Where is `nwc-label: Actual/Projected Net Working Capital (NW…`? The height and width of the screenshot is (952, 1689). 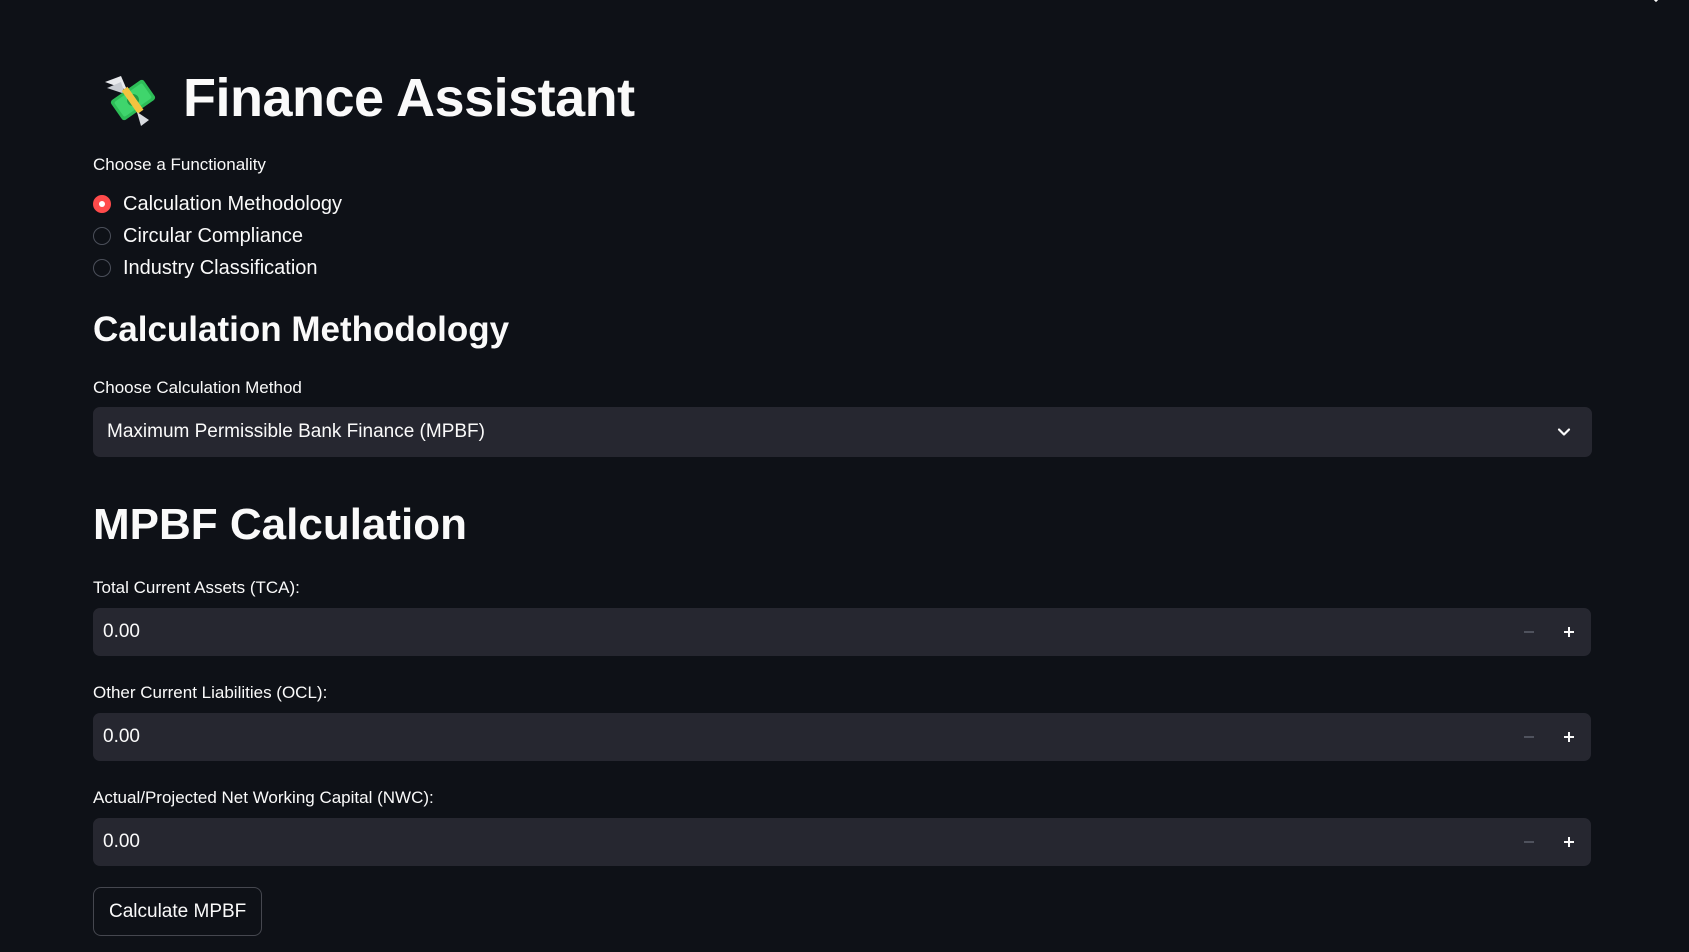 nwc-label: Actual/Projected Net Working Capital (NW… is located at coordinates (263, 797).